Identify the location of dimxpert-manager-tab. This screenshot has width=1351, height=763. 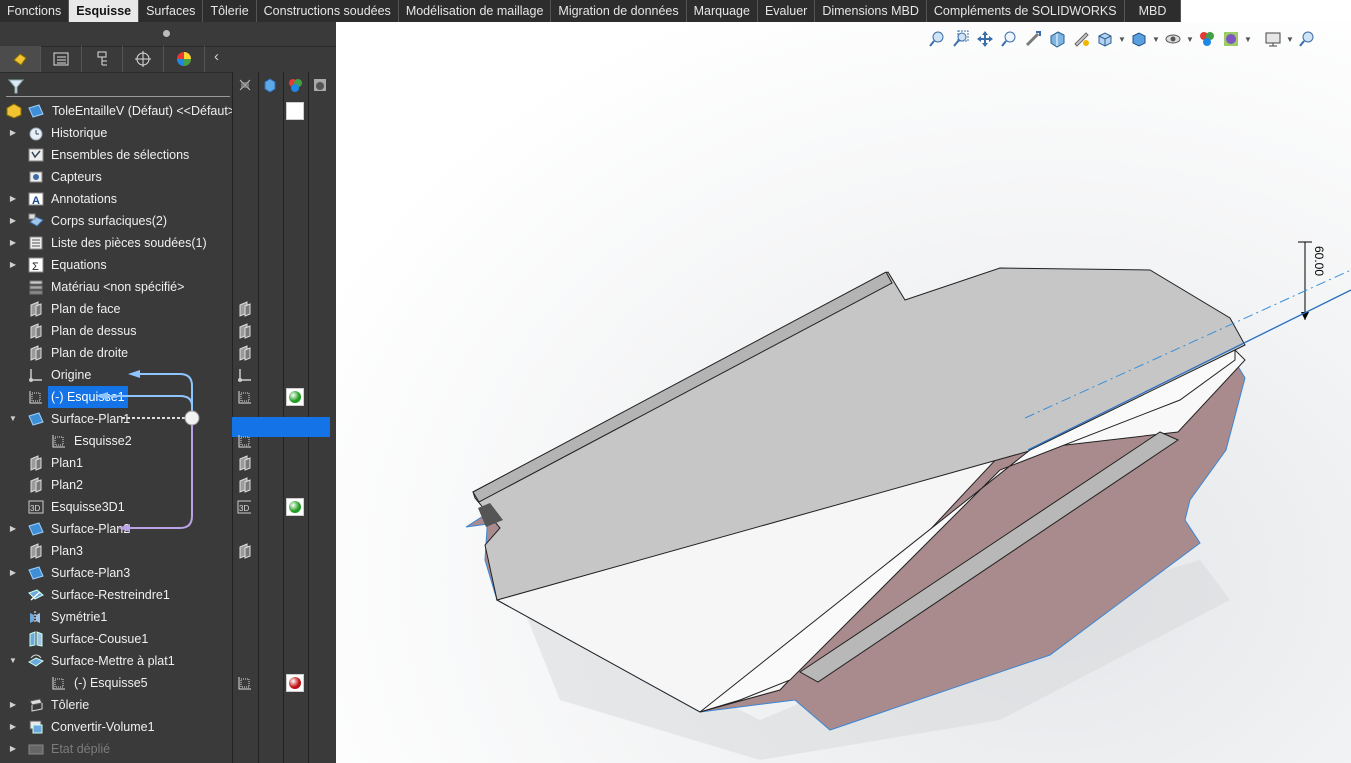
(143, 59).